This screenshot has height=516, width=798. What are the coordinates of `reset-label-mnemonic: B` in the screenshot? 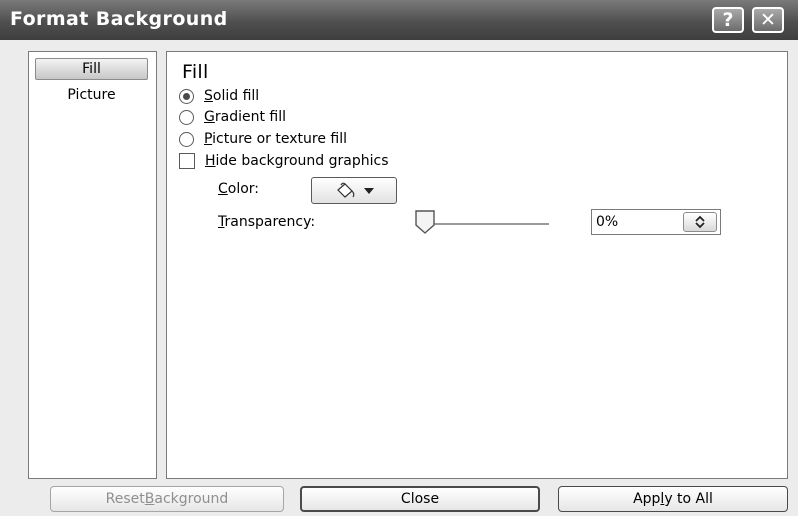 It's located at (149, 499).